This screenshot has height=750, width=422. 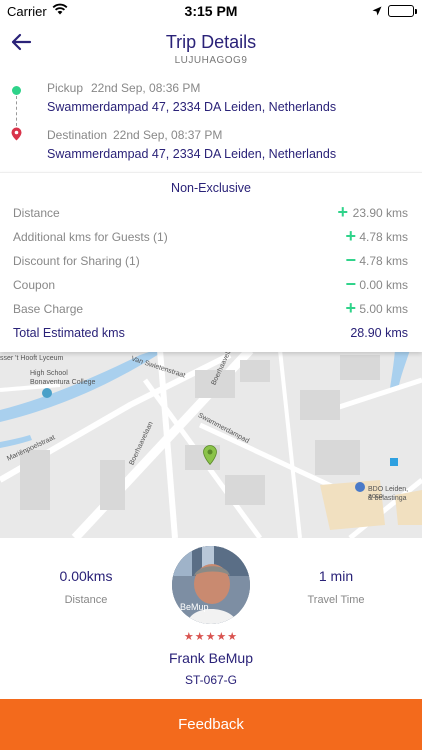 I want to click on map-label: Bonaventura College, so click(x=63, y=382).